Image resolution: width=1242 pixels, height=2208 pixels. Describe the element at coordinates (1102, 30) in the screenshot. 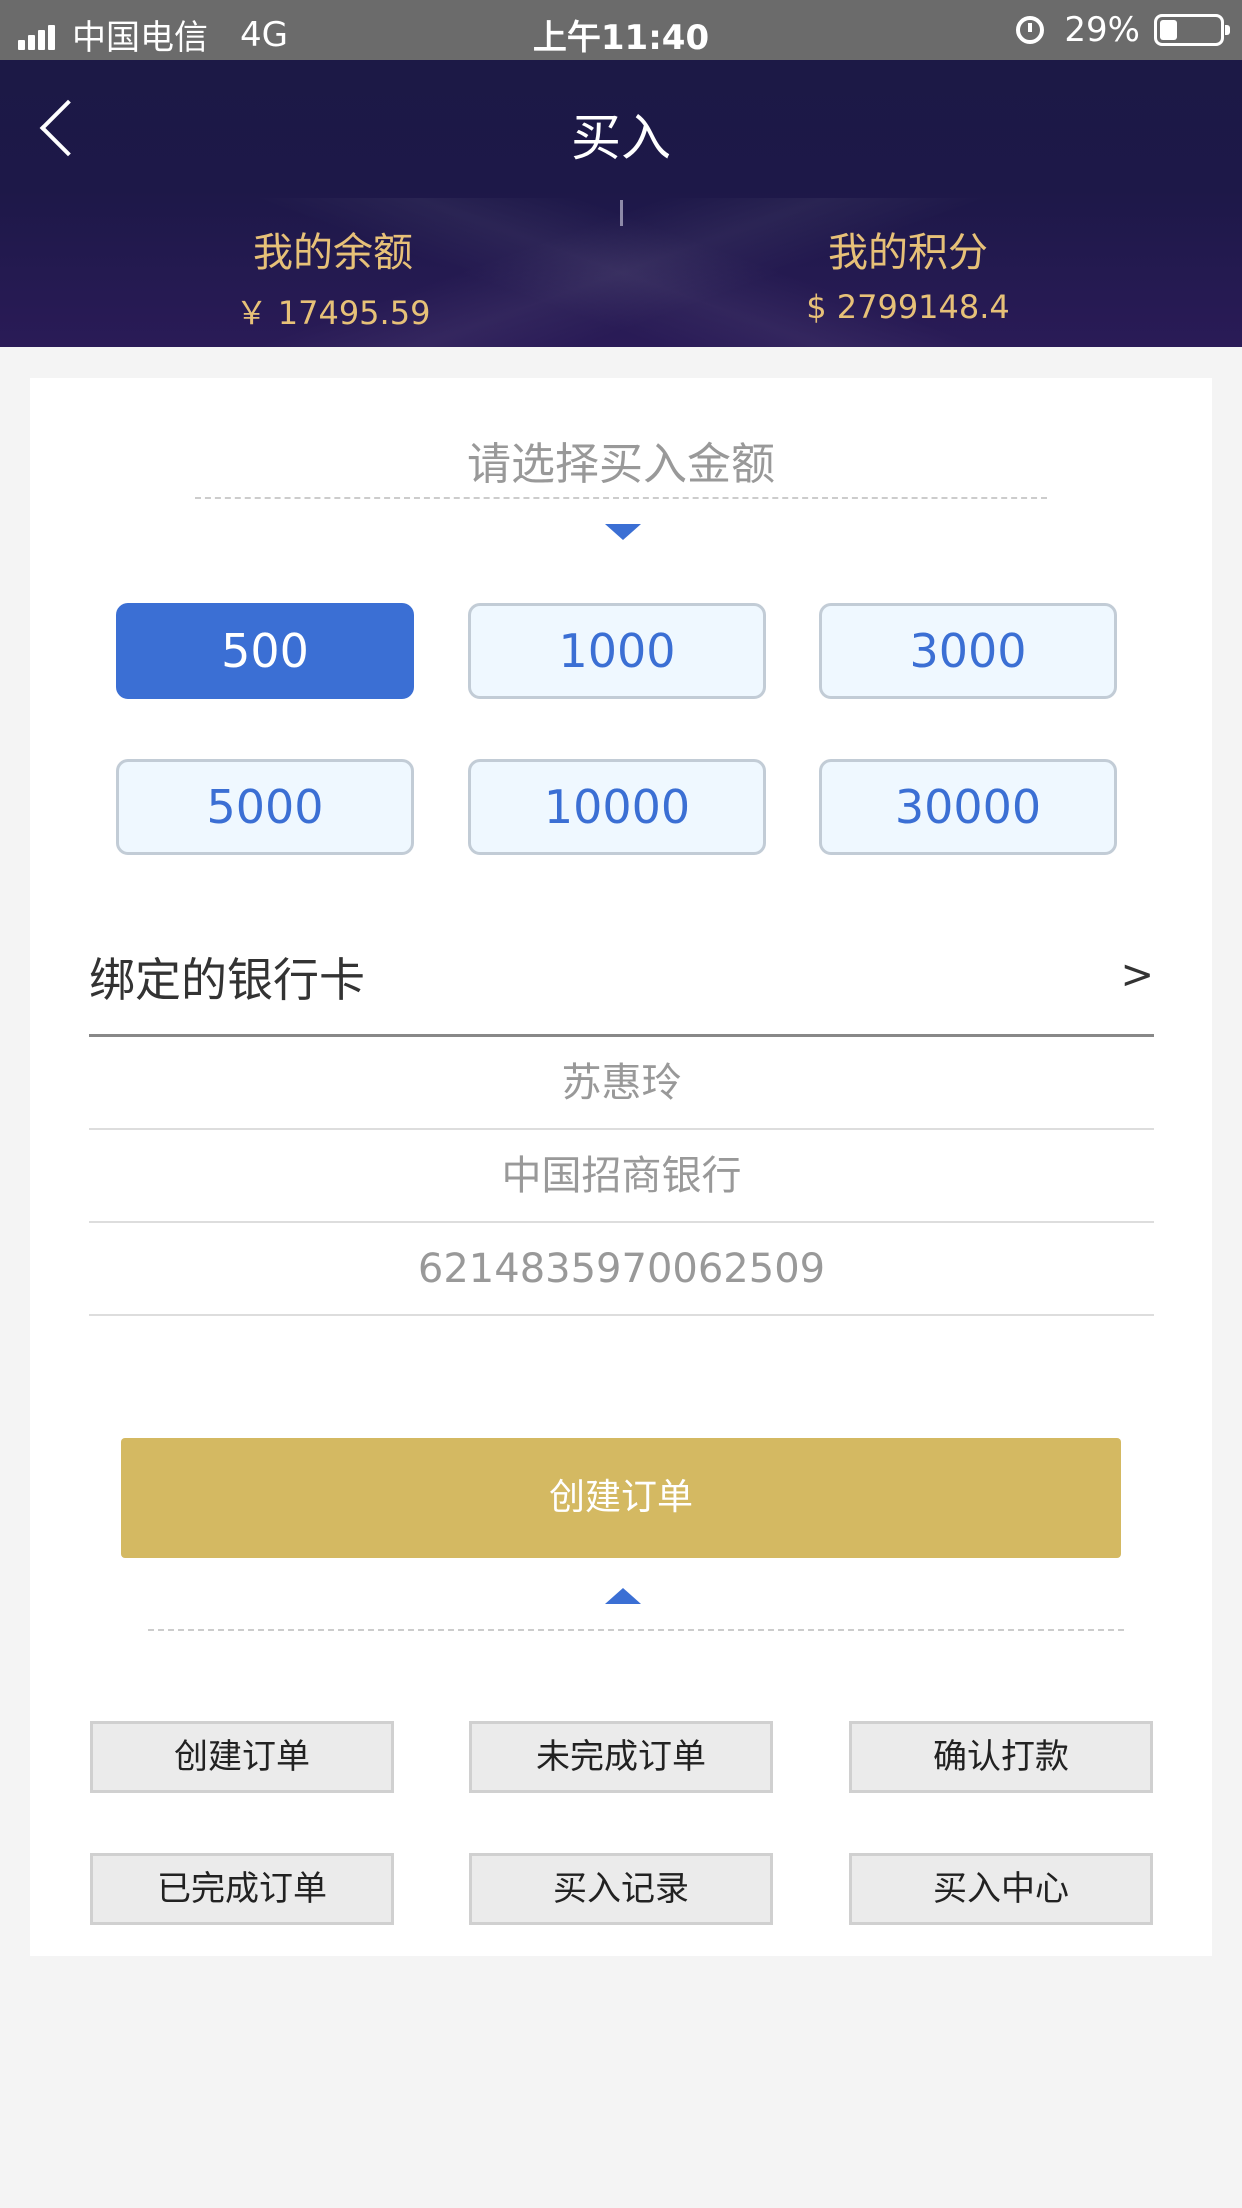

I see `battery-percent: 29%` at that location.